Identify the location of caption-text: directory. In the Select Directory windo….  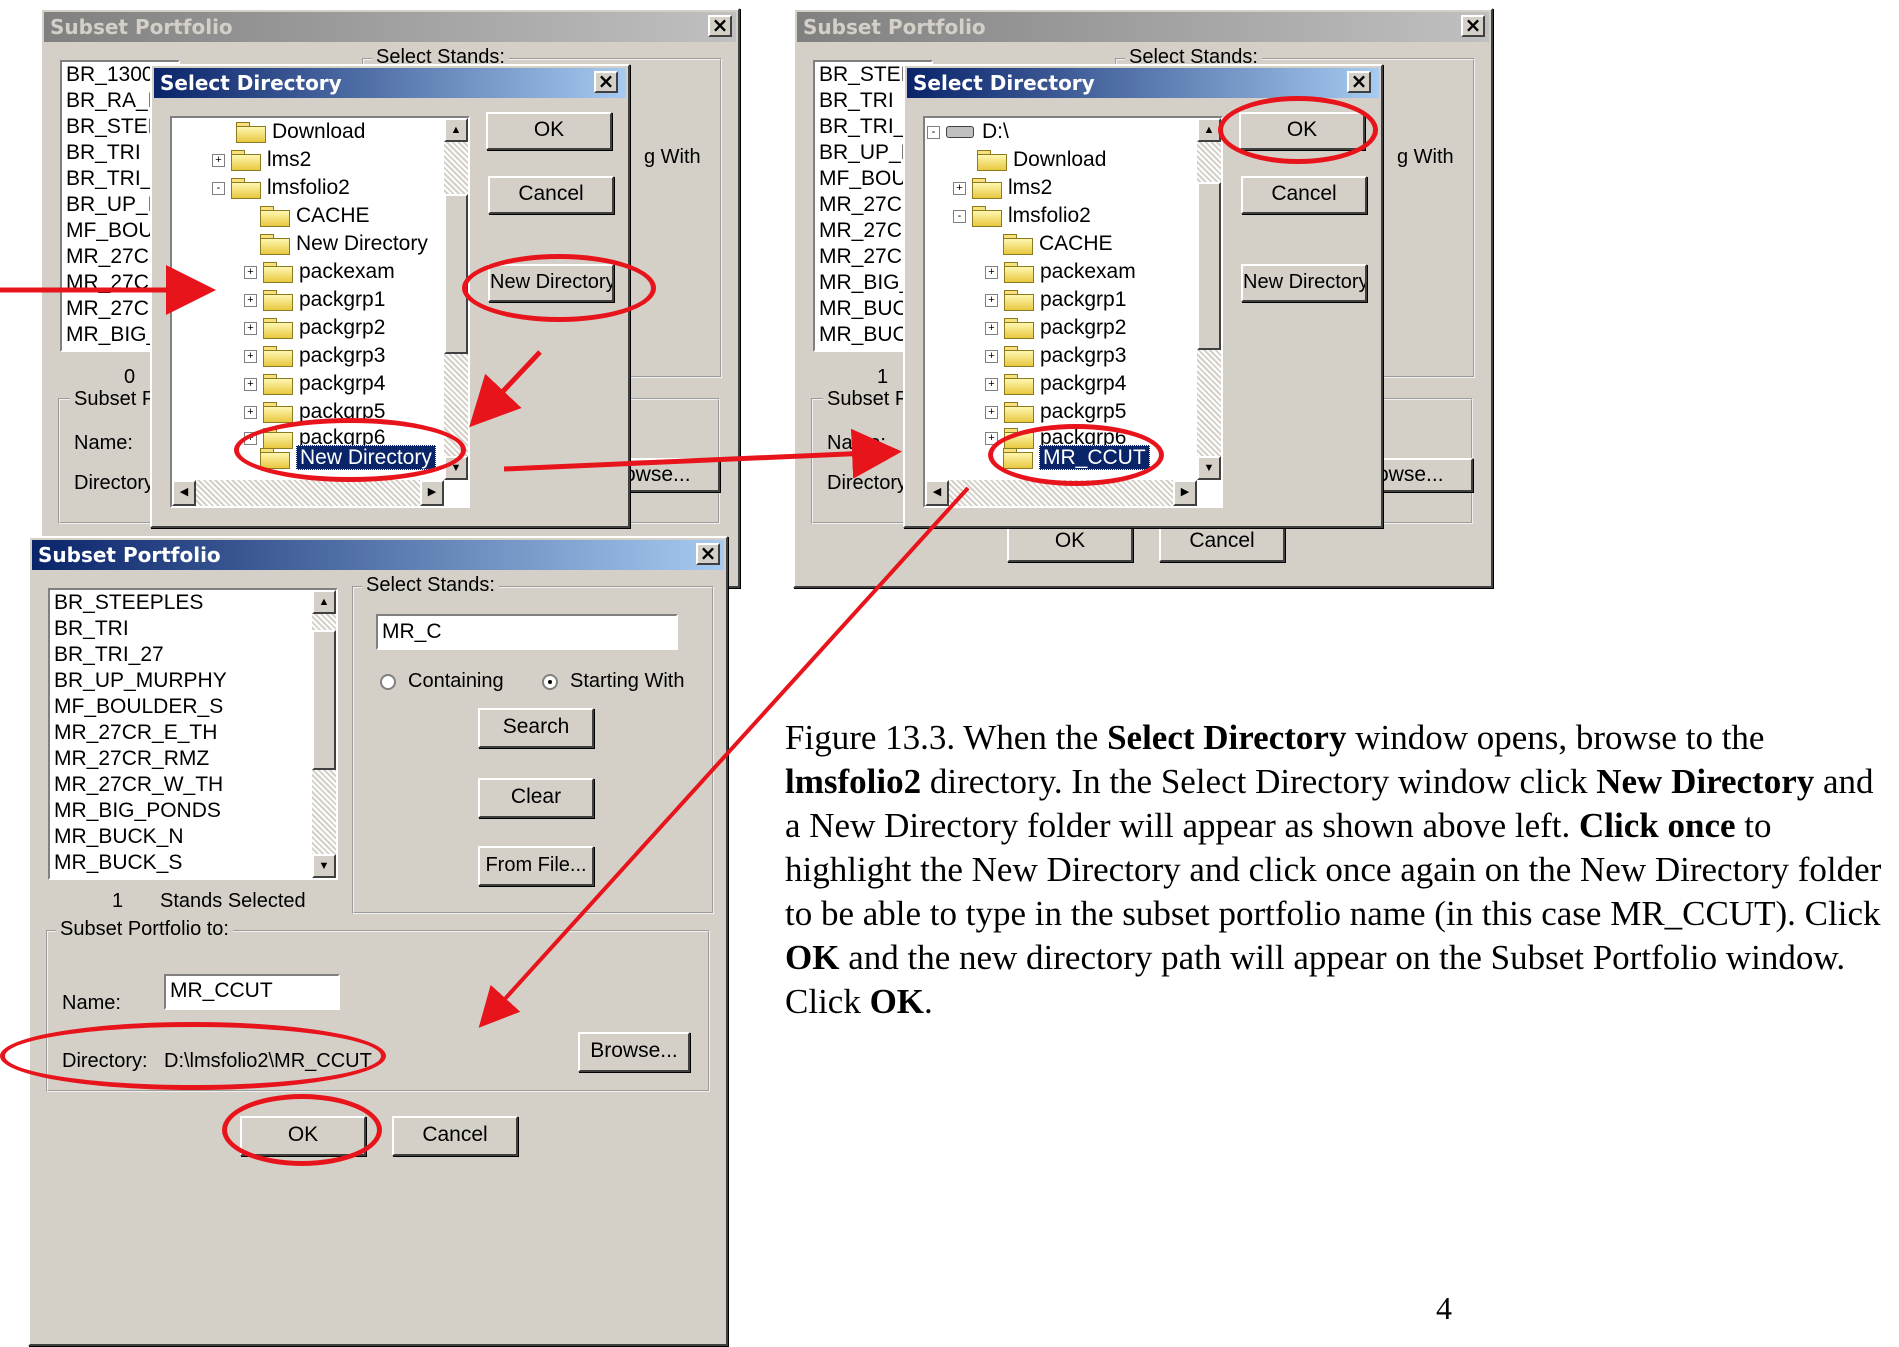
(1259, 781).